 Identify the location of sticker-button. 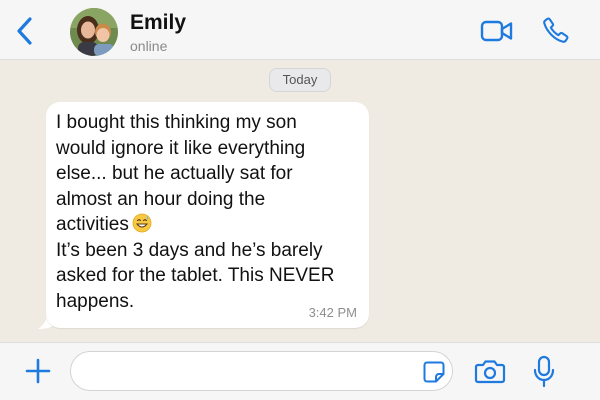
(434, 372).